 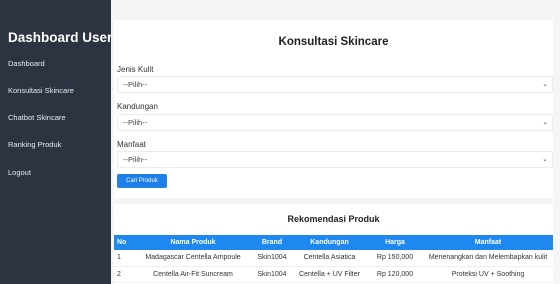 What do you see at coordinates (26, 63) in the screenshot?
I see `sidebar-item-dashboard: Dashboard` at bounding box center [26, 63].